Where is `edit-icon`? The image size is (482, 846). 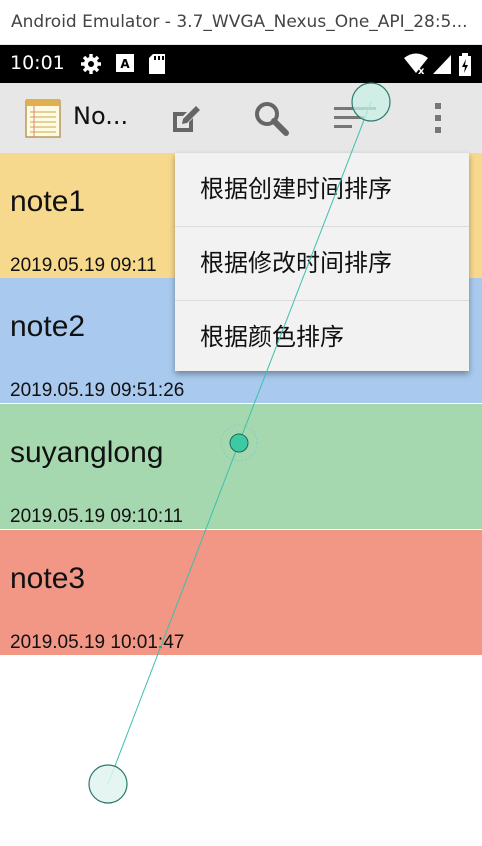 edit-icon is located at coordinates (186, 119).